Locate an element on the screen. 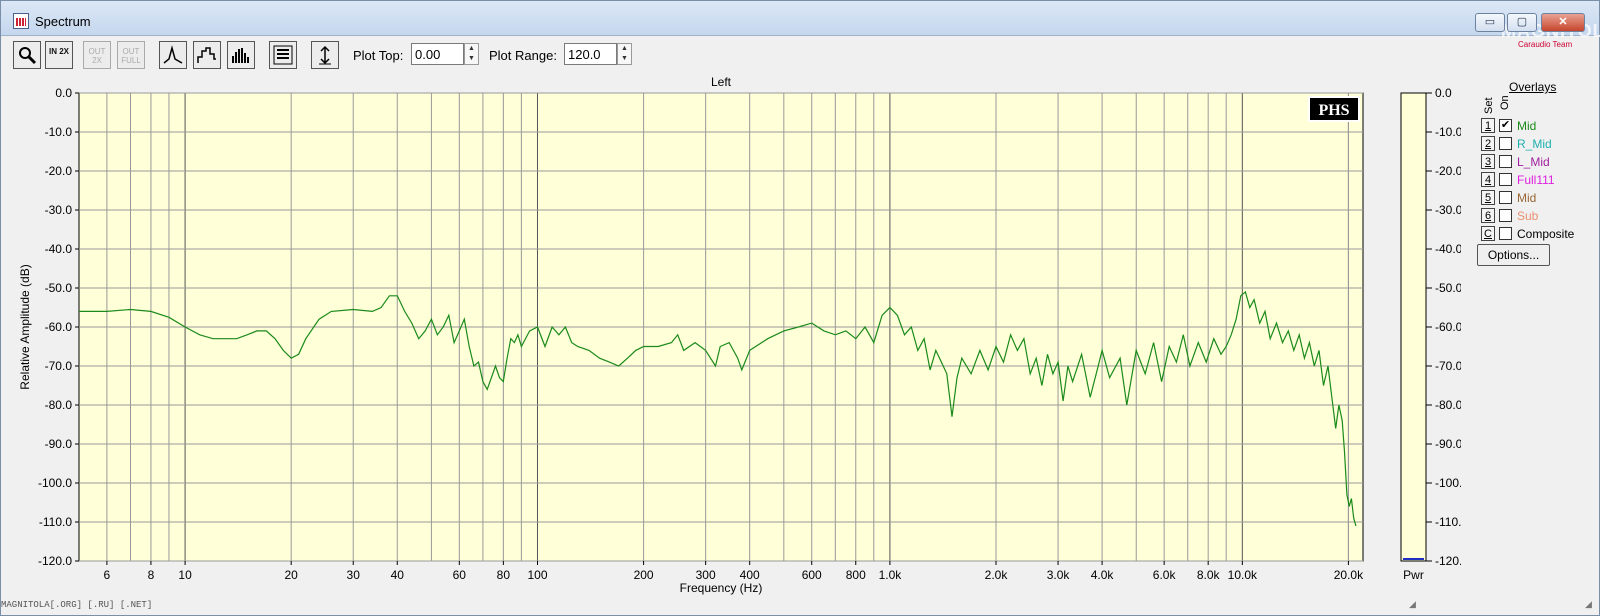  overlay-set-button: 3 is located at coordinates (1488, 161).